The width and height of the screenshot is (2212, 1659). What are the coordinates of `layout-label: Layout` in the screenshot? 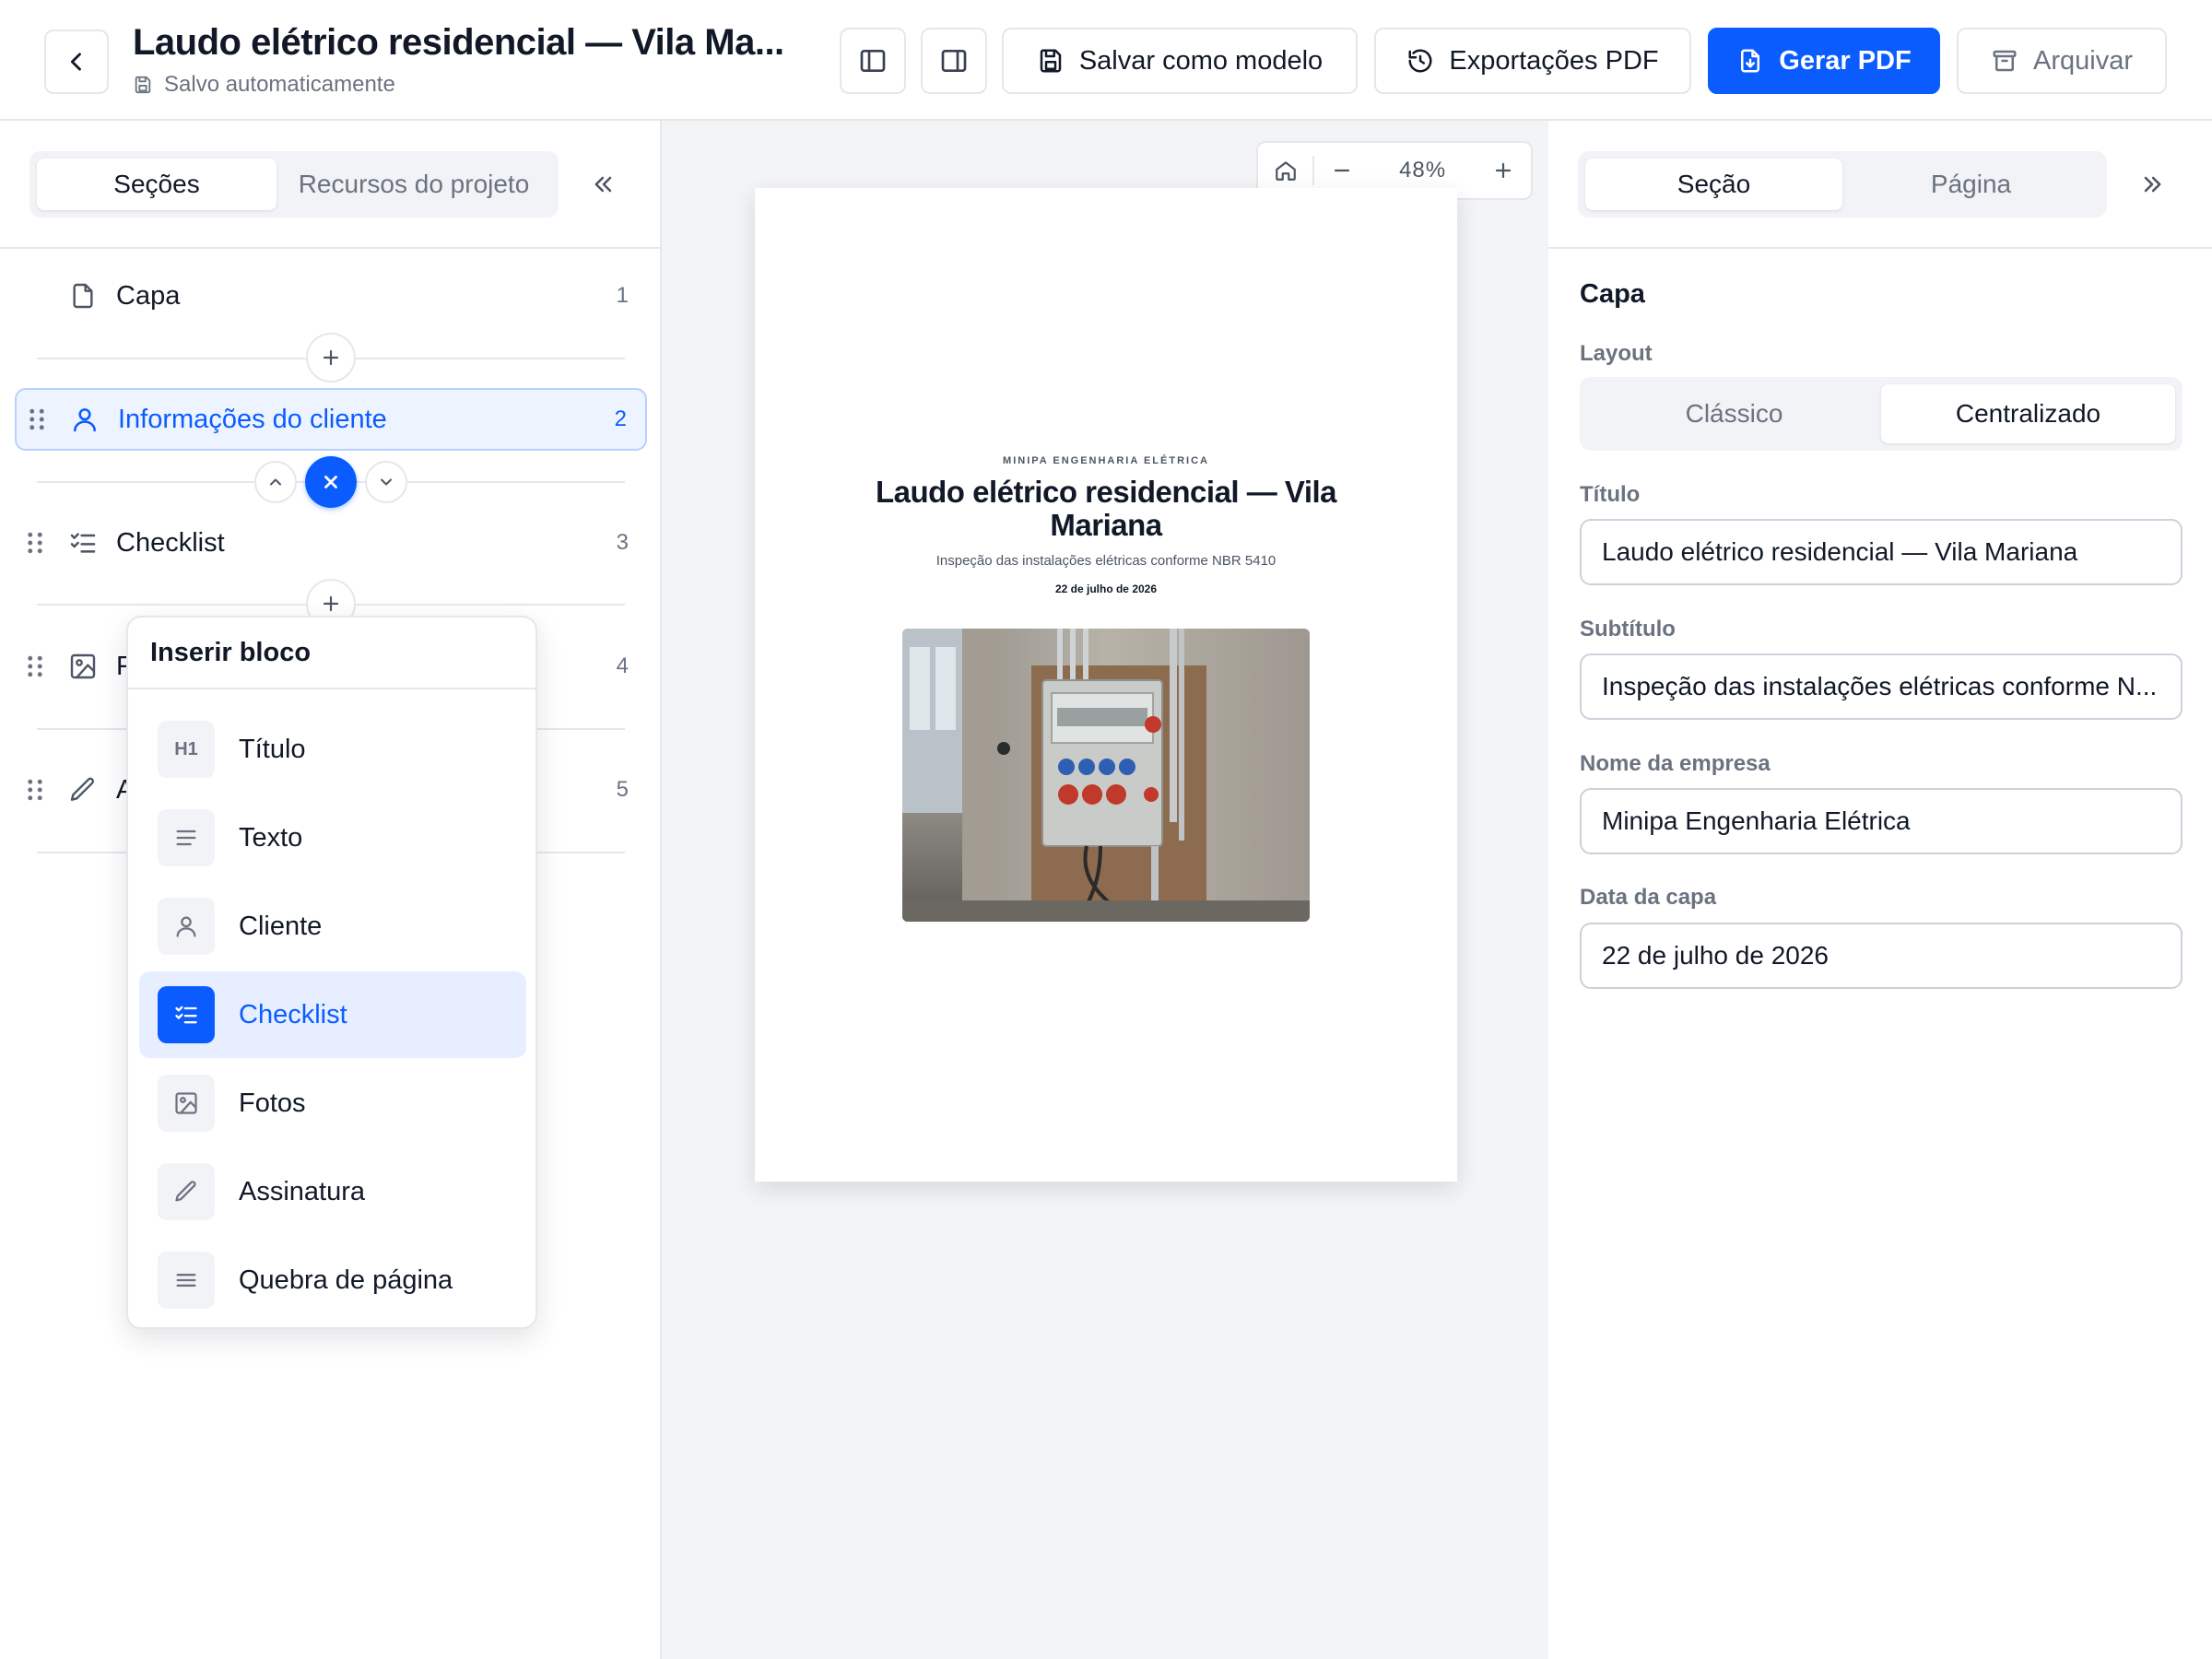 It's located at (1616, 353).